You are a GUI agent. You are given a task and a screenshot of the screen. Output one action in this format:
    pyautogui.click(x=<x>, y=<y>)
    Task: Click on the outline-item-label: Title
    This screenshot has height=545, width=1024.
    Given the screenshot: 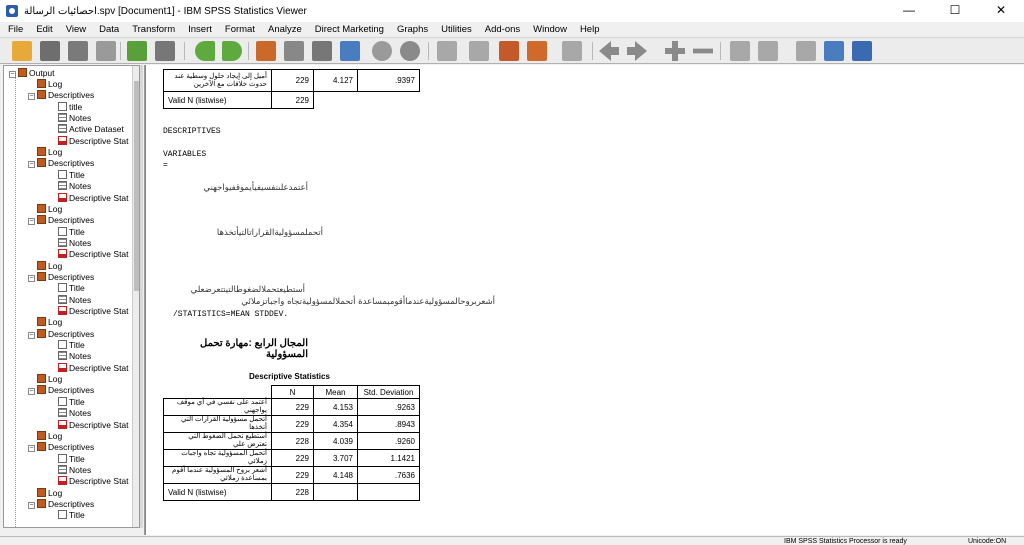 What is the action you would take?
    pyautogui.click(x=77, y=515)
    